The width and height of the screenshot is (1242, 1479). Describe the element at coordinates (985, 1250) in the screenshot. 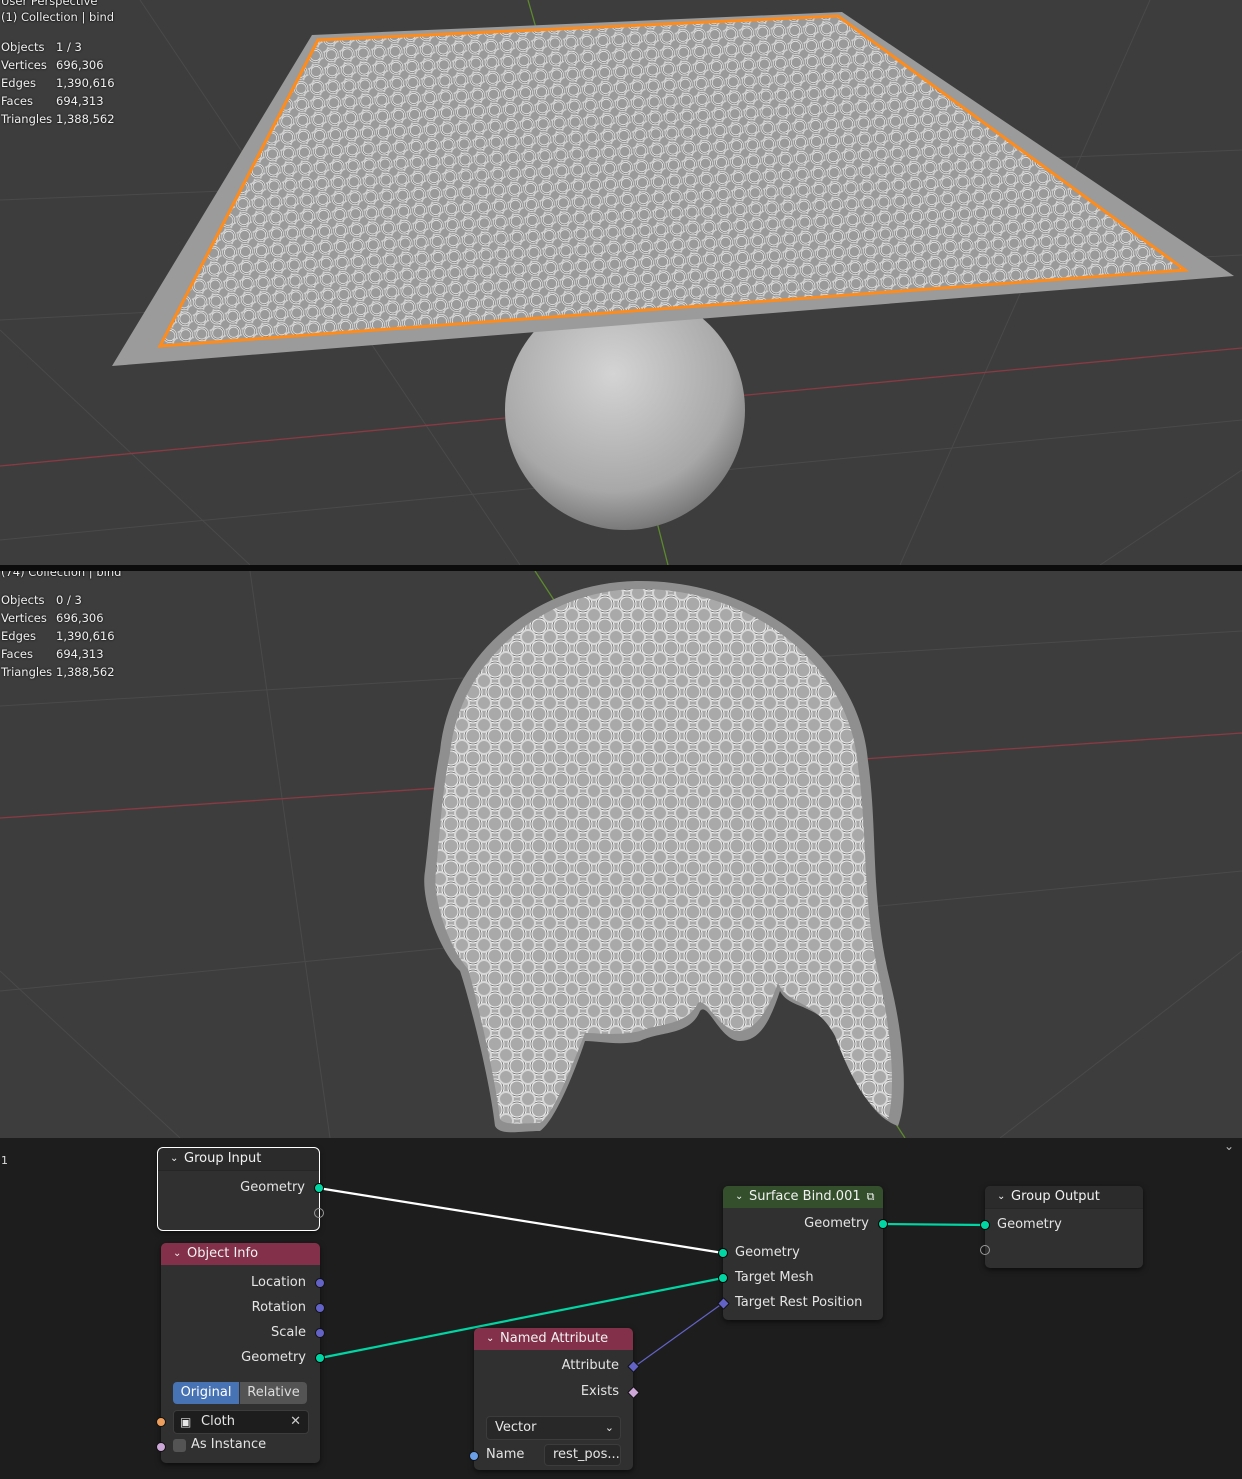

I see `empty-input-socket` at that location.